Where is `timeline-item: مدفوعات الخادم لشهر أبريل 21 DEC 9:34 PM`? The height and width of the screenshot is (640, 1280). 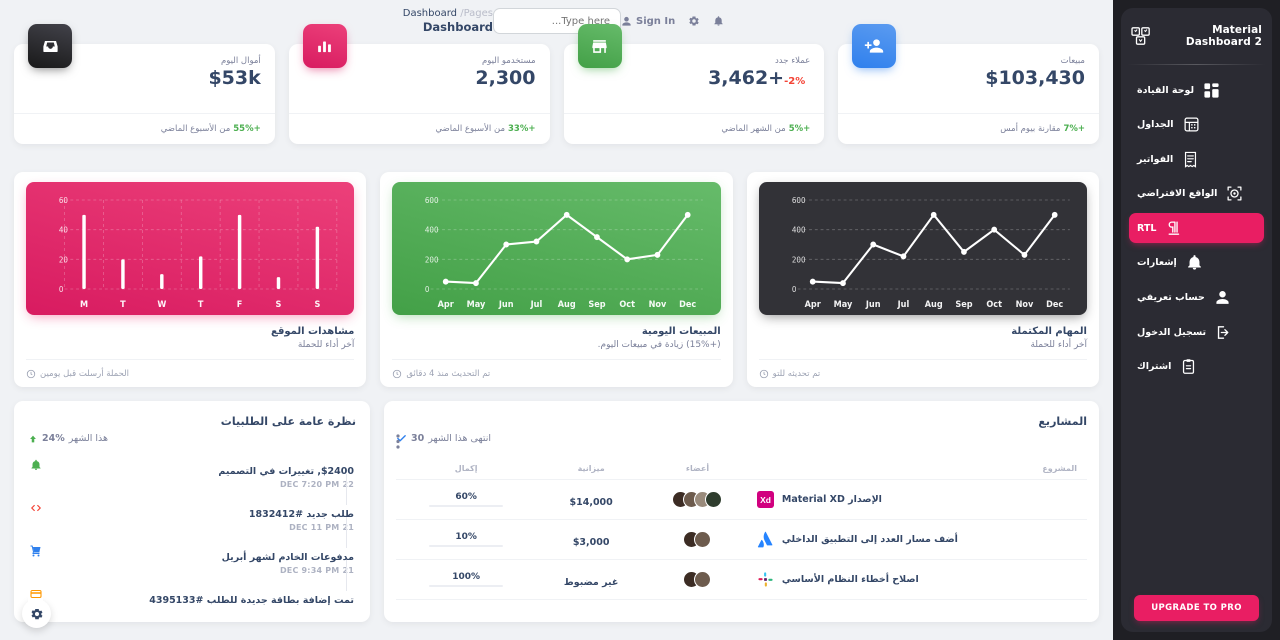
timeline-item: مدفوعات الخادم لشهر أبريل 21 DEC 9:34 PM is located at coordinates (191, 568).